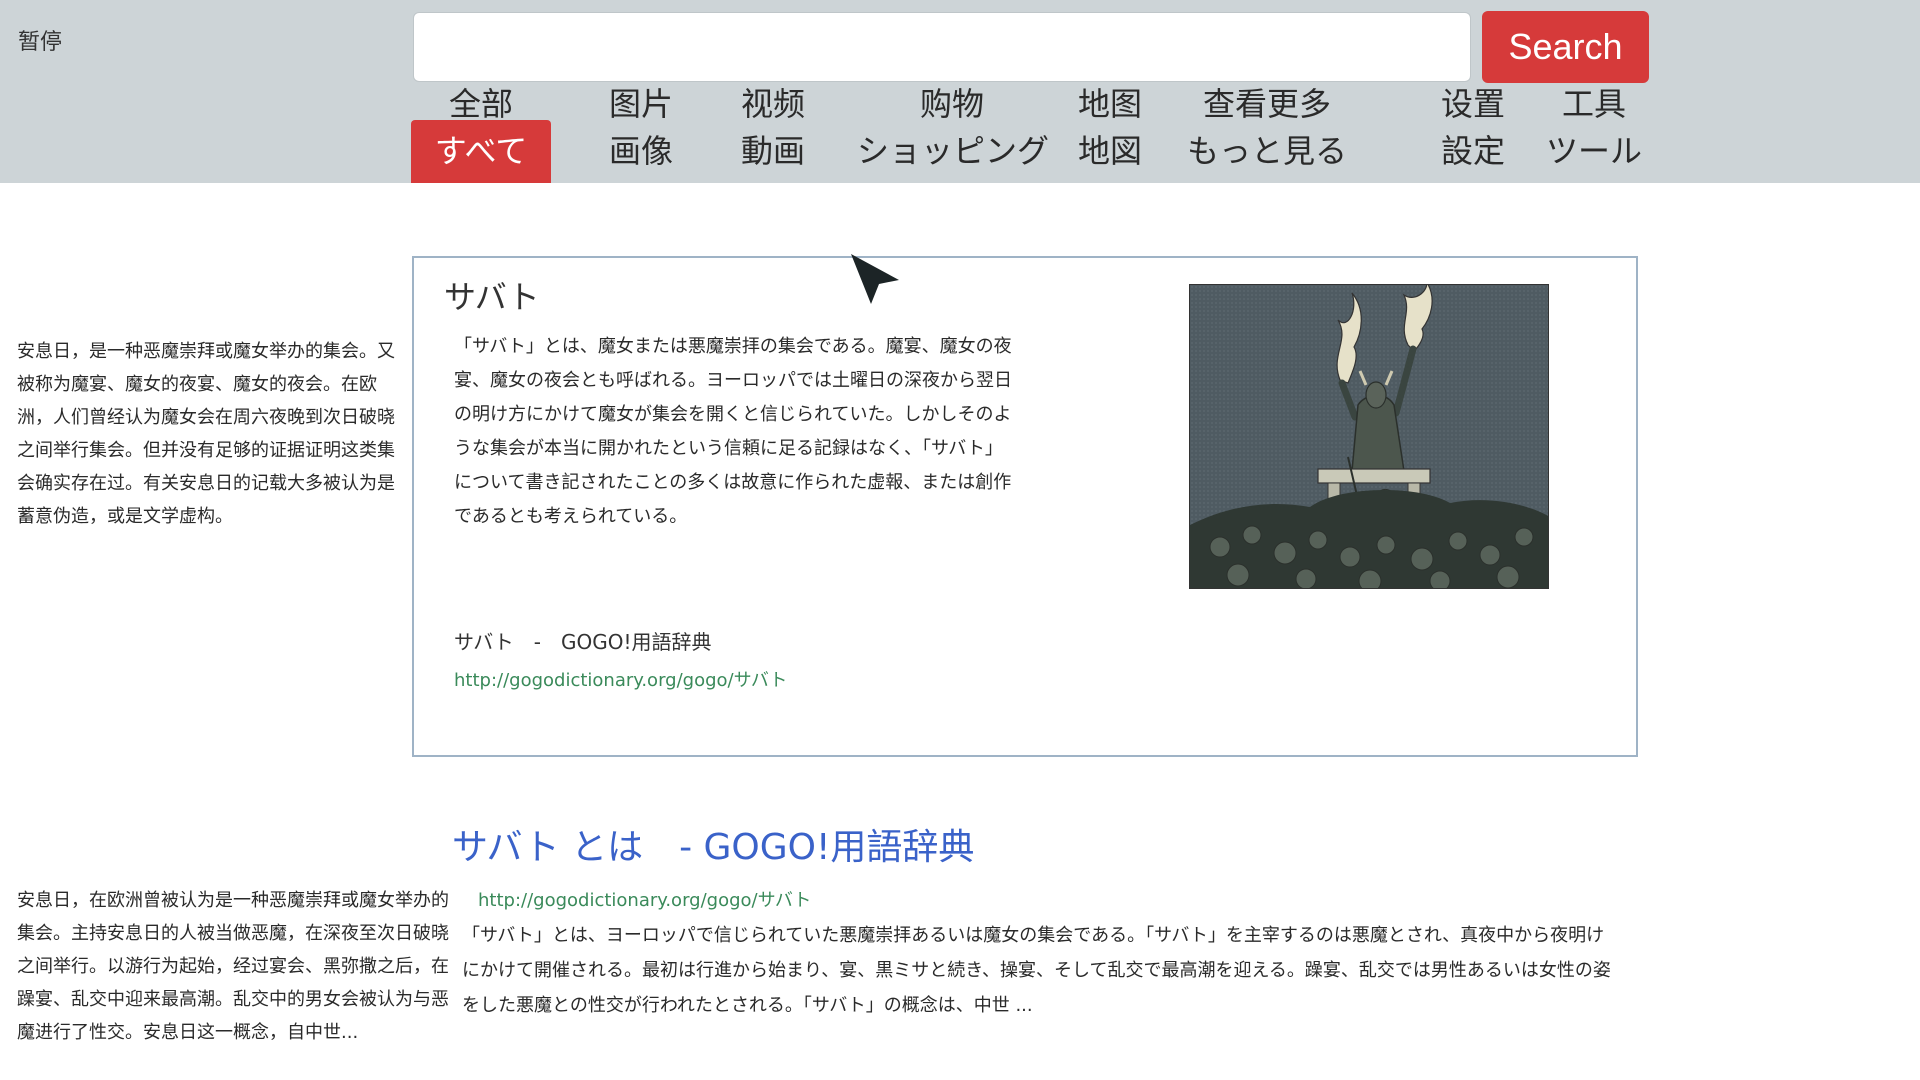  I want to click on tab-label-ja: 画像, so click(640, 151).